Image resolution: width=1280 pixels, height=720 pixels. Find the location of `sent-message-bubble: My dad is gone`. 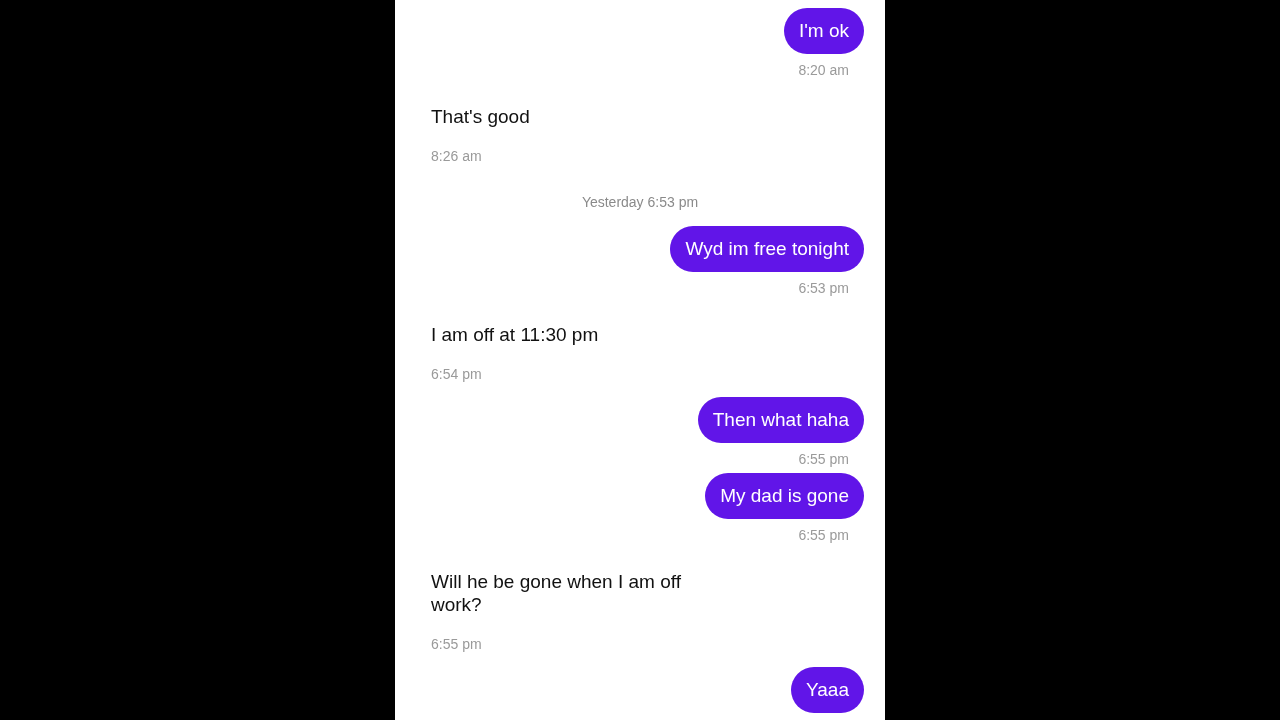

sent-message-bubble: My dad is gone is located at coordinates (784, 496).